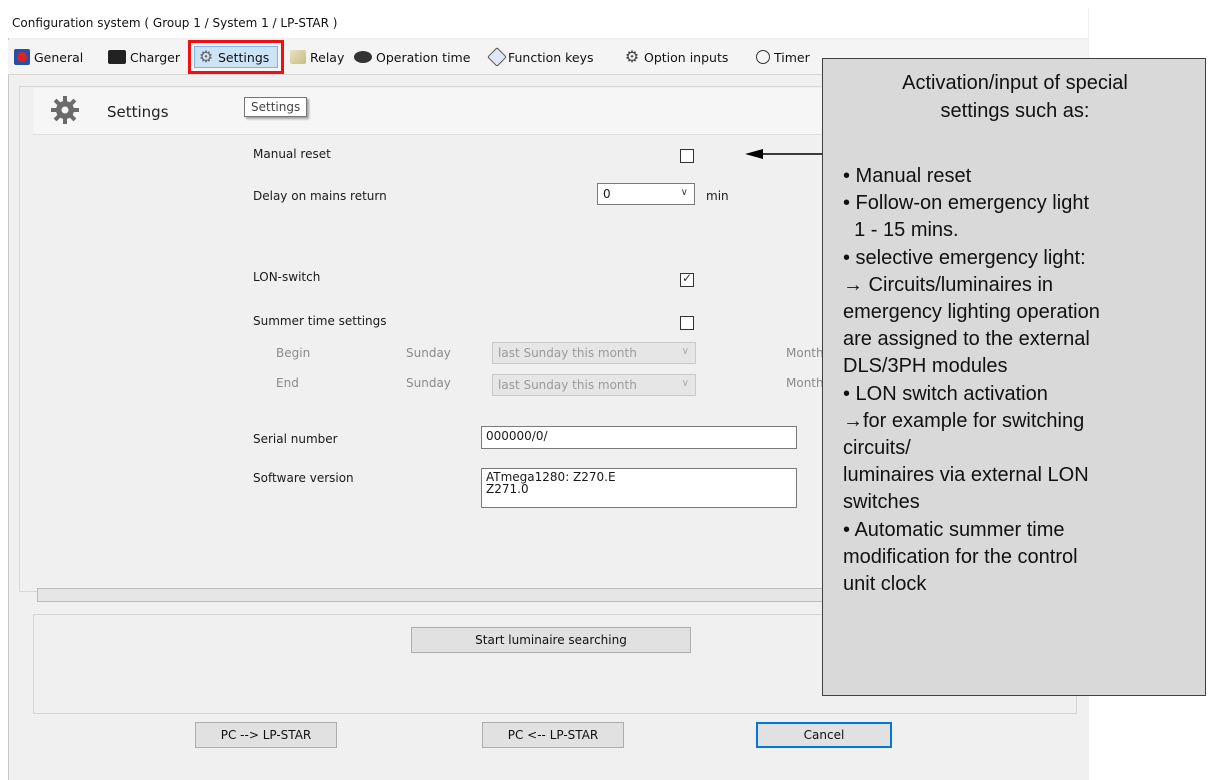 The image size is (1214, 780). I want to click on callout-line: • Manual reset, so click(907, 176).